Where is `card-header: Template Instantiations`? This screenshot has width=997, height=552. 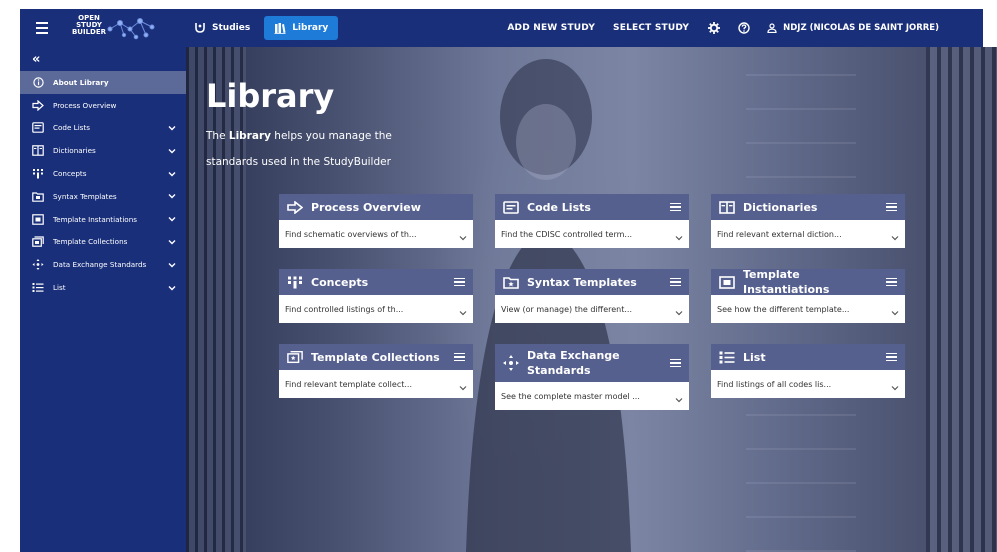
card-header: Template Instantiations is located at coordinates (808, 282).